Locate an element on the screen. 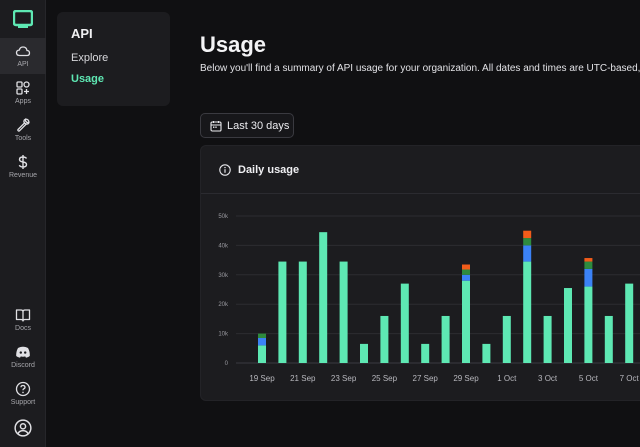 The width and height of the screenshot is (640, 447). apps-grid-icon is located at coordinates (23, 88).